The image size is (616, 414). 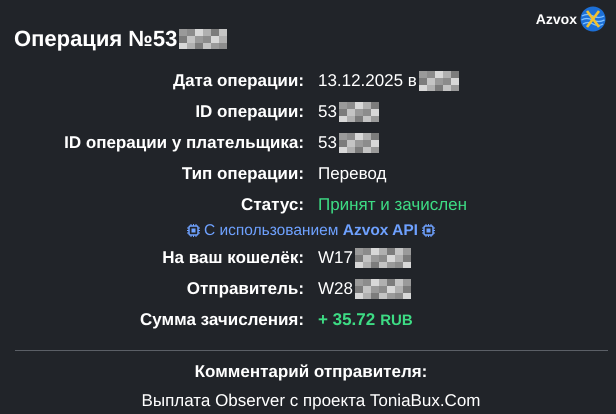 I want to click on status-value: Принят и зачислен, so click(x=392, y=205).